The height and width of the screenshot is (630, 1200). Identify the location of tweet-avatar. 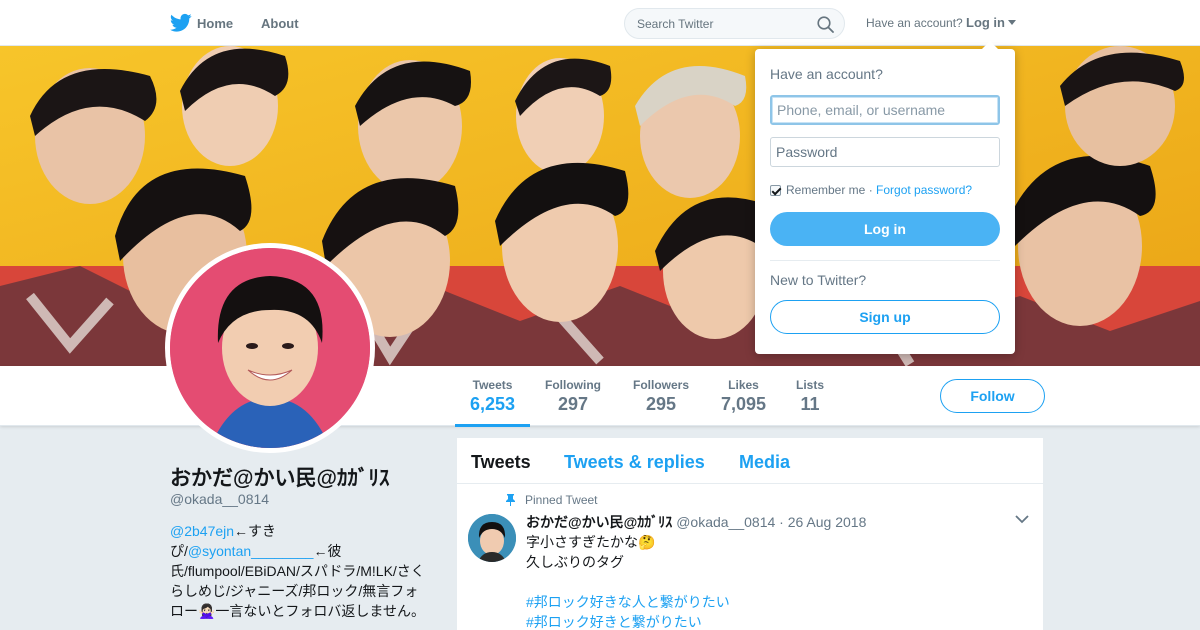
(492, 538).